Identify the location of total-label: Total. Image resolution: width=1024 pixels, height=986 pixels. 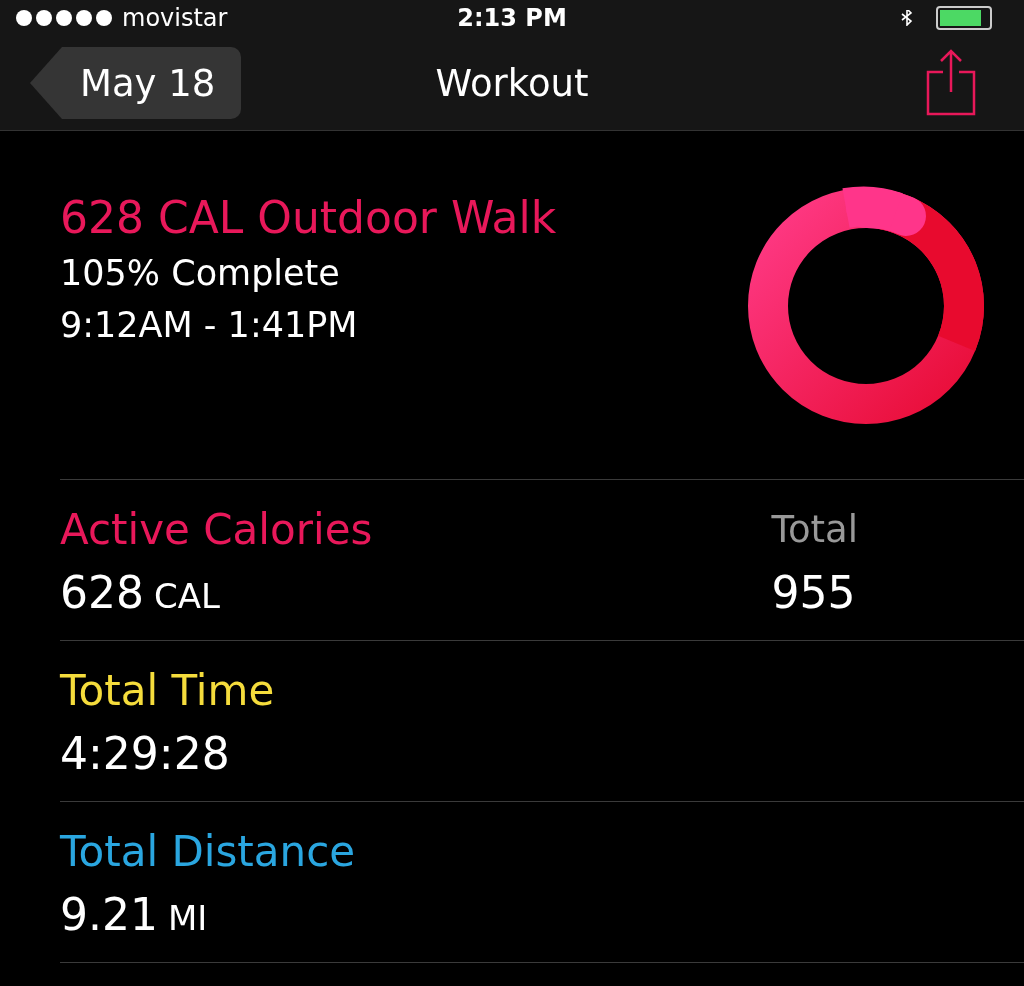
(814, 530).